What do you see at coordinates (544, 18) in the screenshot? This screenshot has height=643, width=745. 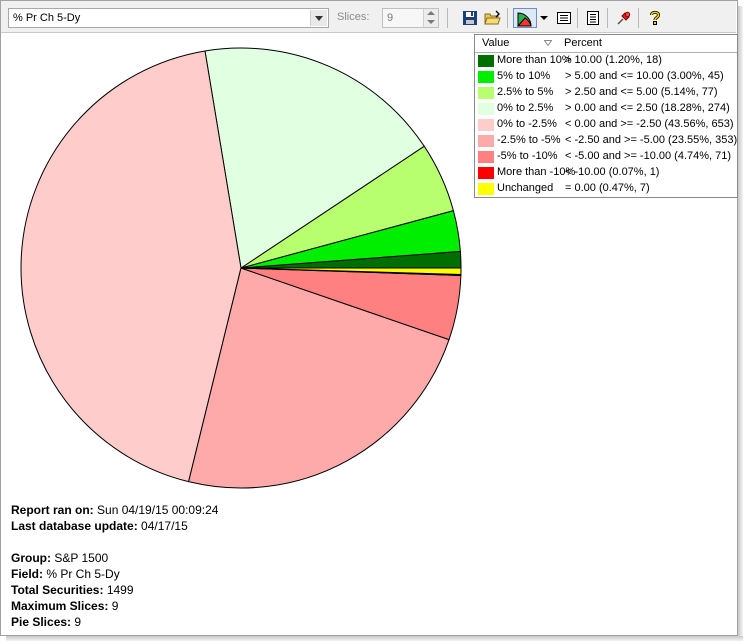 I see `chart-type-dropdown` at bounding box center [544, 18].